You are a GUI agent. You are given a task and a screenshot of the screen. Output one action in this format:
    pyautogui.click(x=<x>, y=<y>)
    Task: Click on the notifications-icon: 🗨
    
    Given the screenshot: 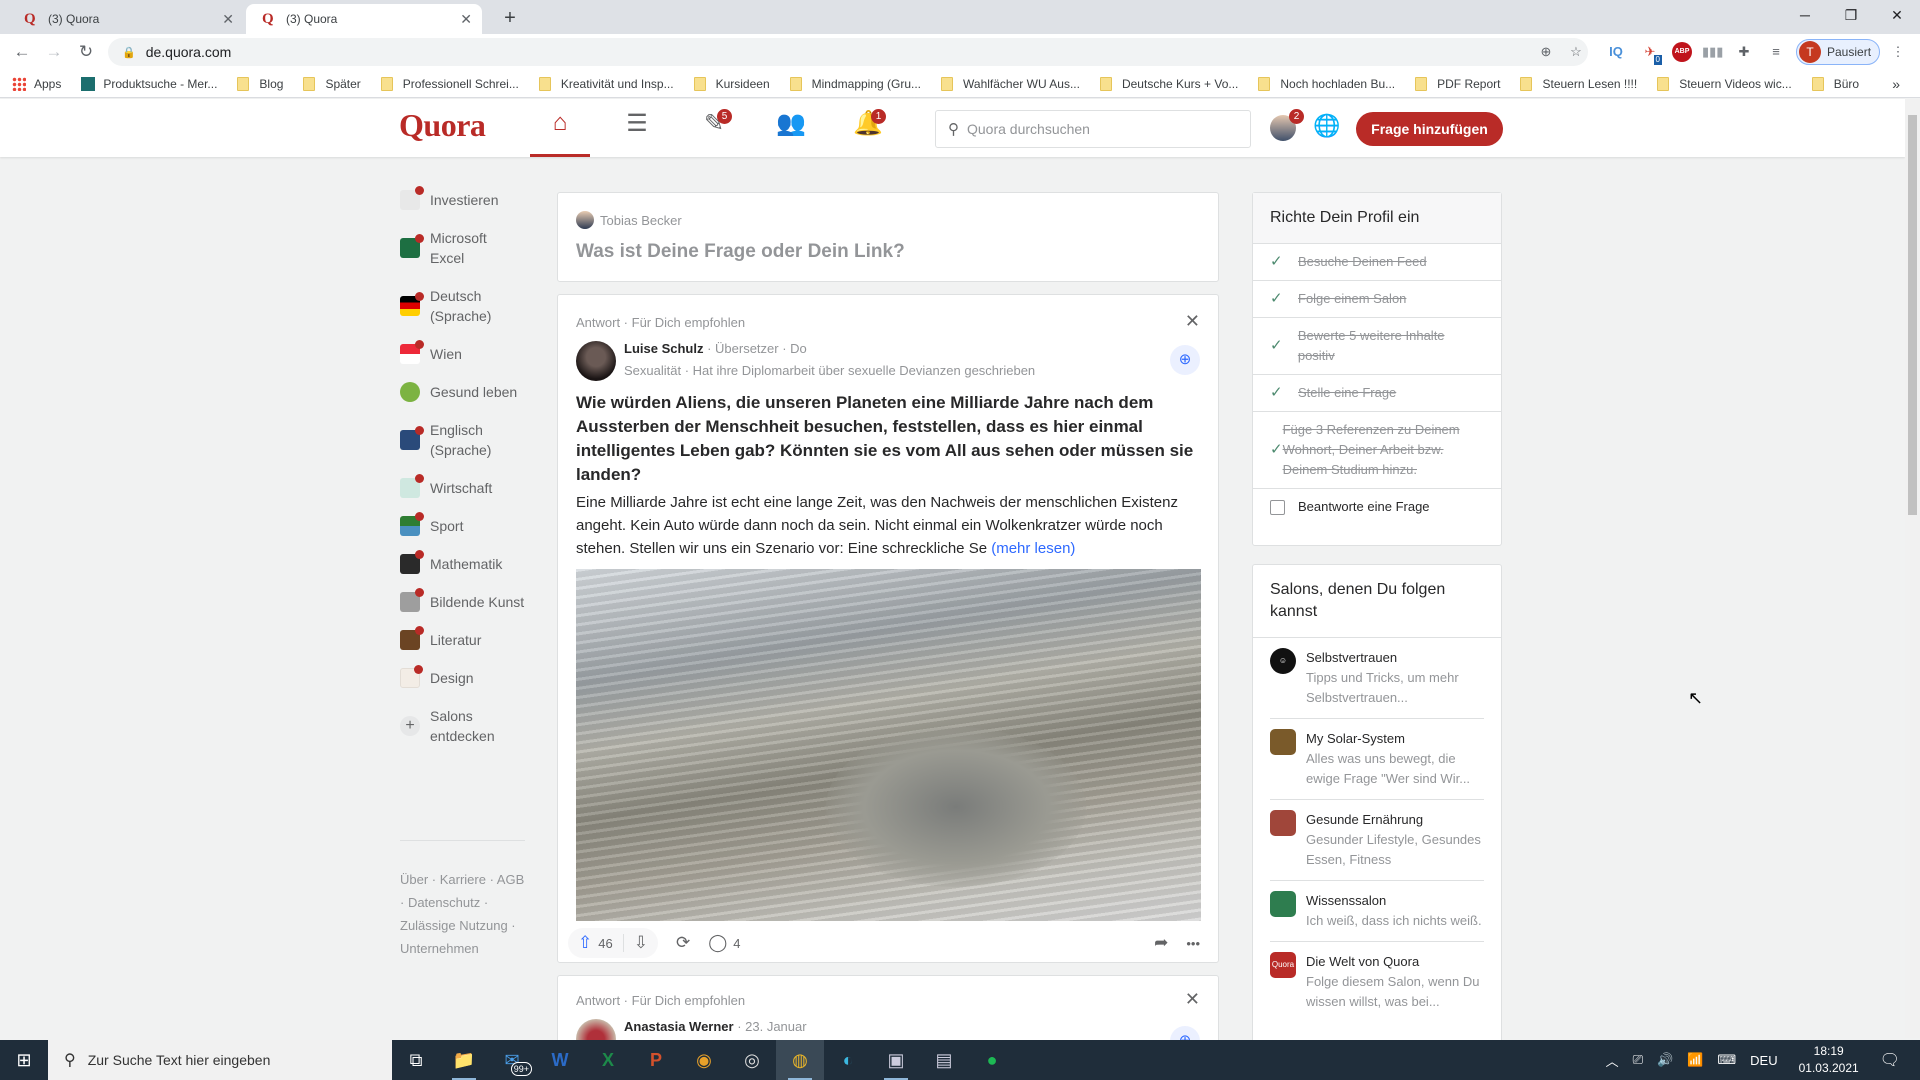 What is the action you would take?
    pyautogui.click(x=1890, y=1060)
    